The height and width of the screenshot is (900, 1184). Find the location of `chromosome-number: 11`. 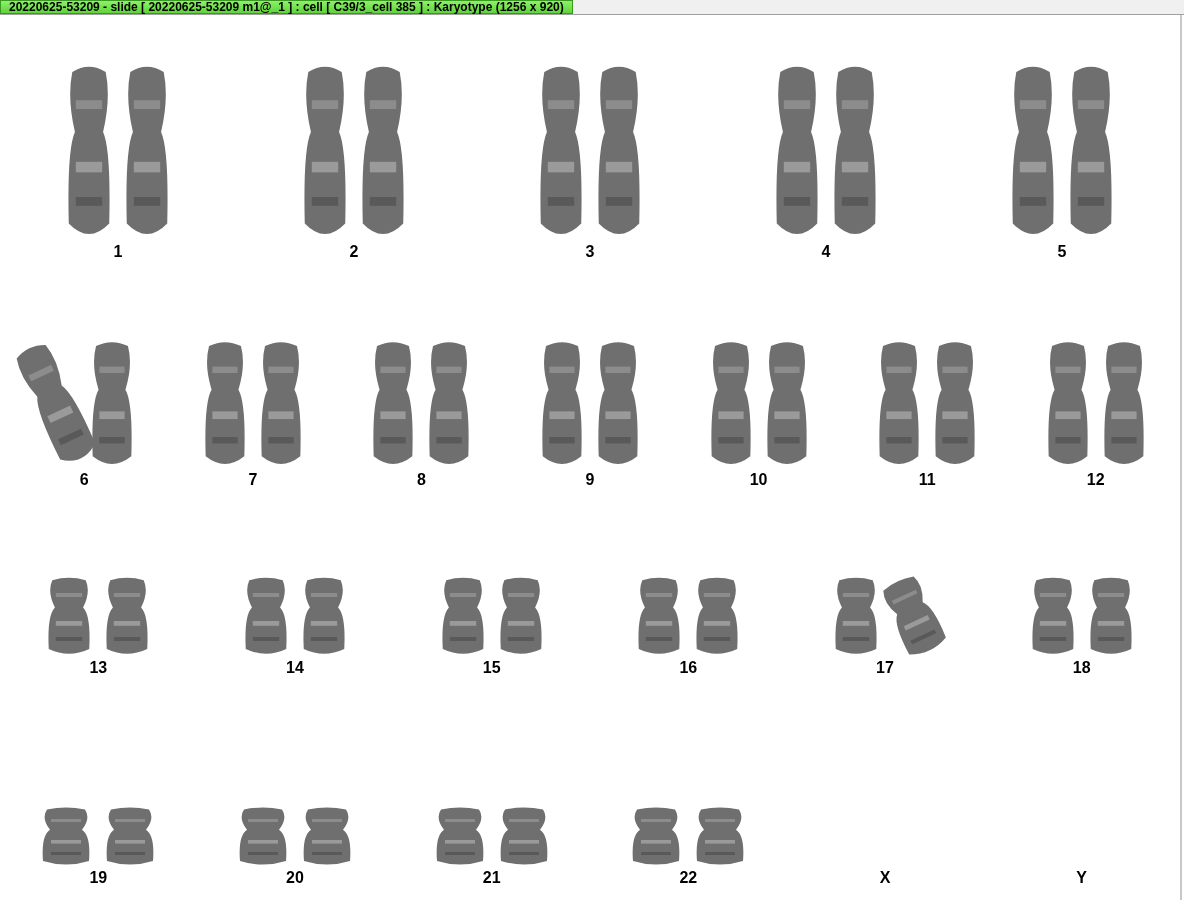

chromosome-number: 11 is located at coordinates (927, 480).